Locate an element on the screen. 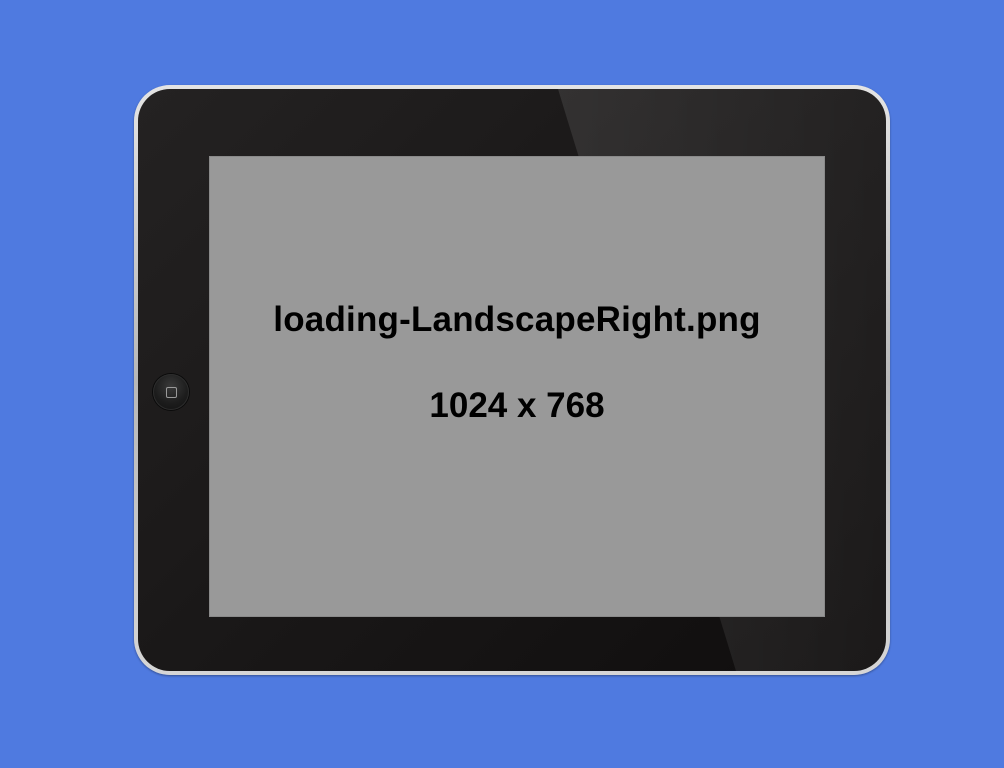 This screenshot has width=1004, height=768. screen-file-name: loading-LandscapeRight.png is located at coordinates (517, 319).